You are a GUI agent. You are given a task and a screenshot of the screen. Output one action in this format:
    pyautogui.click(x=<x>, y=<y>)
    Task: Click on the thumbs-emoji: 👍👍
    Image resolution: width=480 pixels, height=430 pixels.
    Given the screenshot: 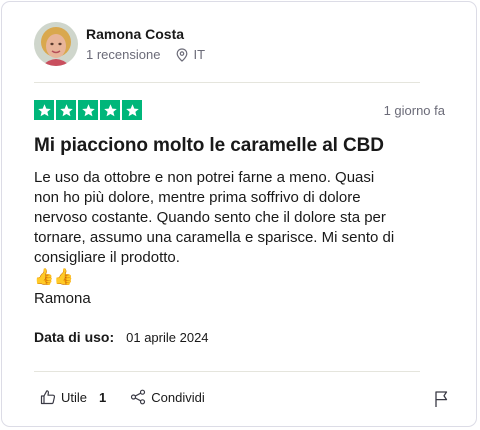 What is the action you would take?
    pyautogui.click(x=54, y=277)
    